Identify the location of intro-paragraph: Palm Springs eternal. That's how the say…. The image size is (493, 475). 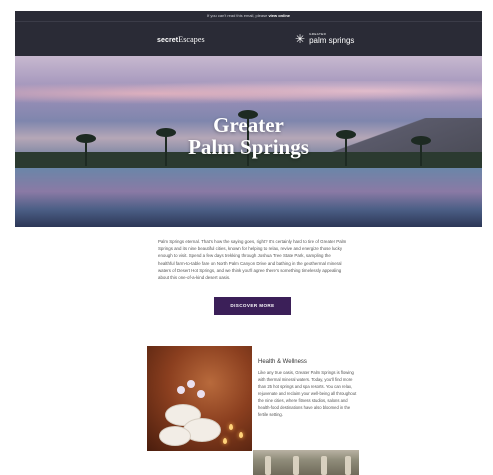
(252, 260).